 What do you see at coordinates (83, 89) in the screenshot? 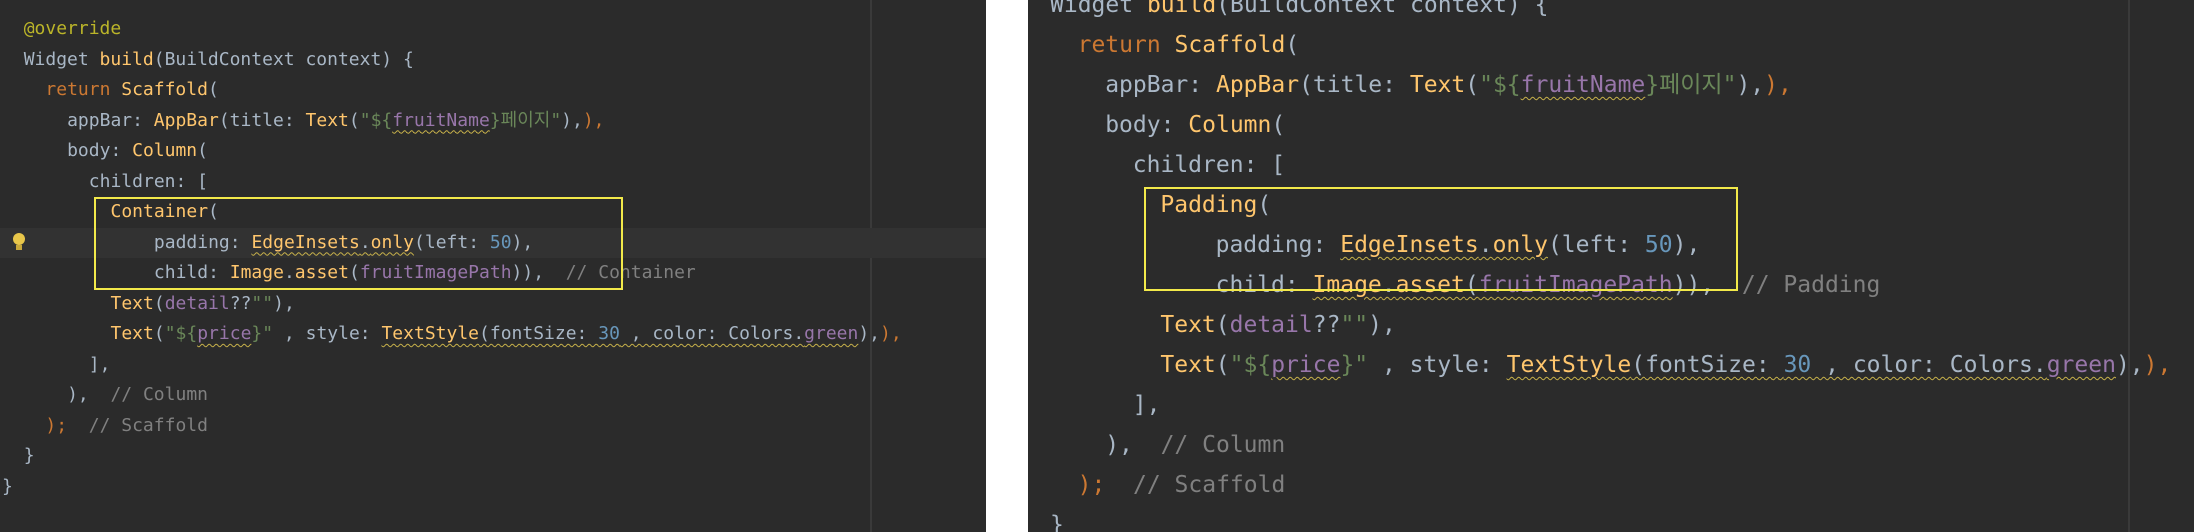
I see `code-token: return` at bounding box center [83, 89].